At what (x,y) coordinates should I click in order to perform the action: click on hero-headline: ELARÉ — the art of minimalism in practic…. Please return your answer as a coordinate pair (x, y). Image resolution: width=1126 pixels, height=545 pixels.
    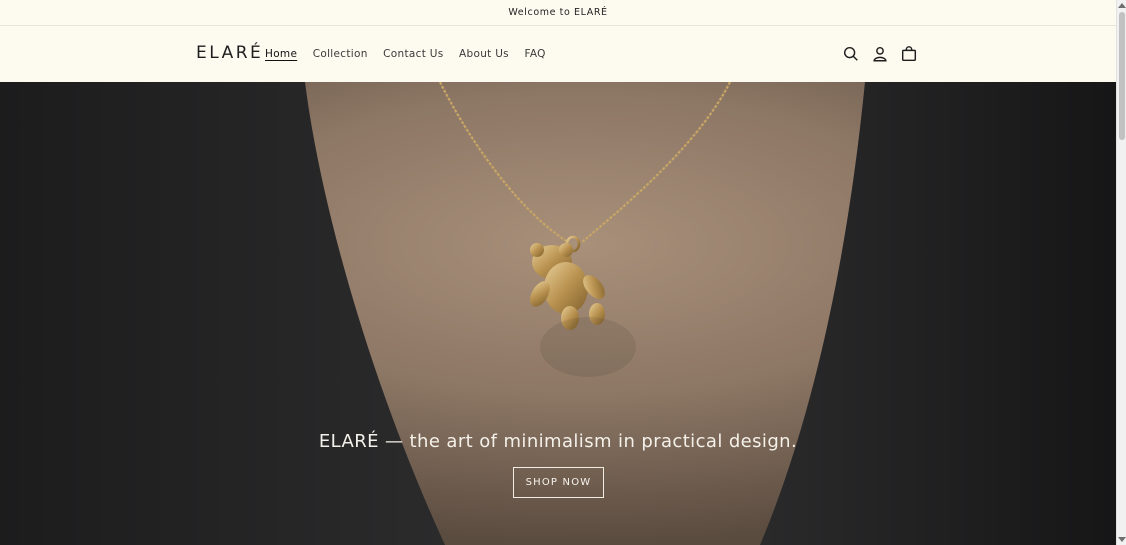
    Looking at the image, I should click on (558, 441).